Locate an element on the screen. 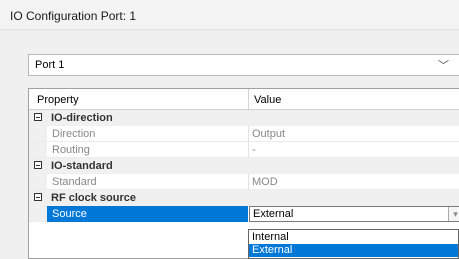 Image resolution: width=459 pixels, height=259 pixels. header-value: Value is located at coordinates (268, 100).